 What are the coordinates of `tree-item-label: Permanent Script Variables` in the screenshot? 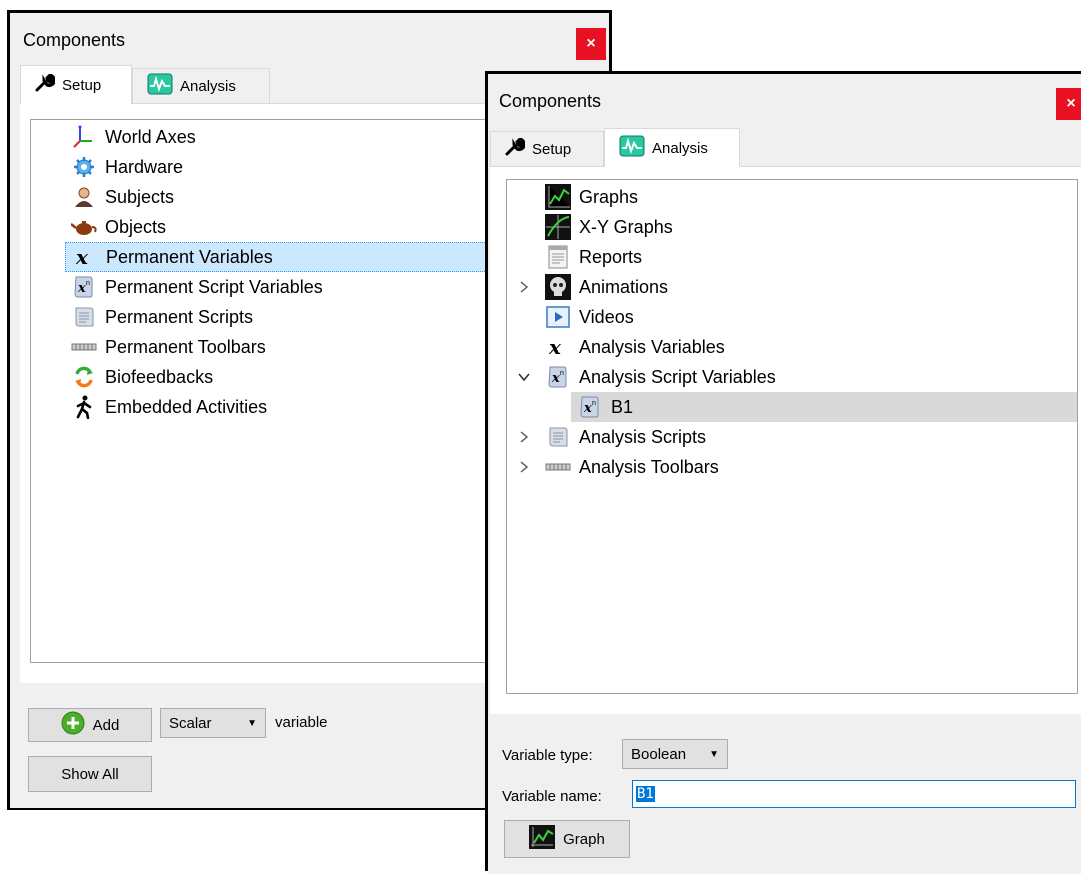 It's located at (214, 286).